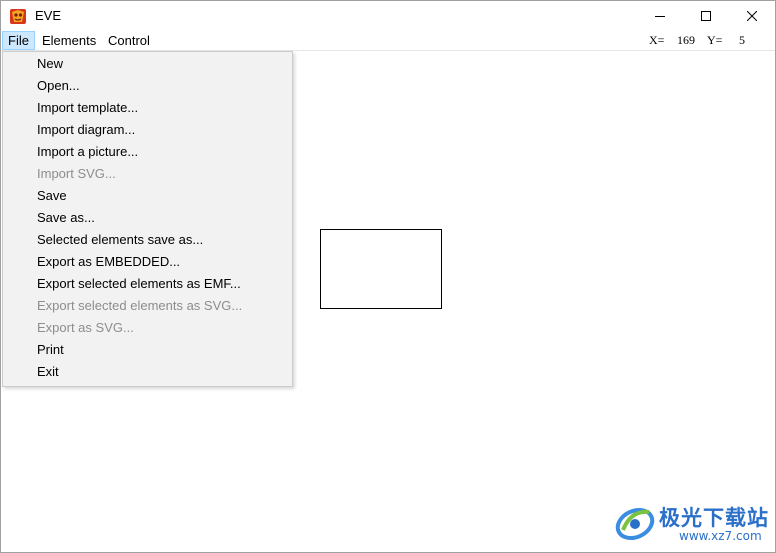 The height and width of the screenshot is (553, 776). What do you see at coordinates (48, 15) in the screenshot?
I see `window-title: EVE` at bounding box center [48, 15].